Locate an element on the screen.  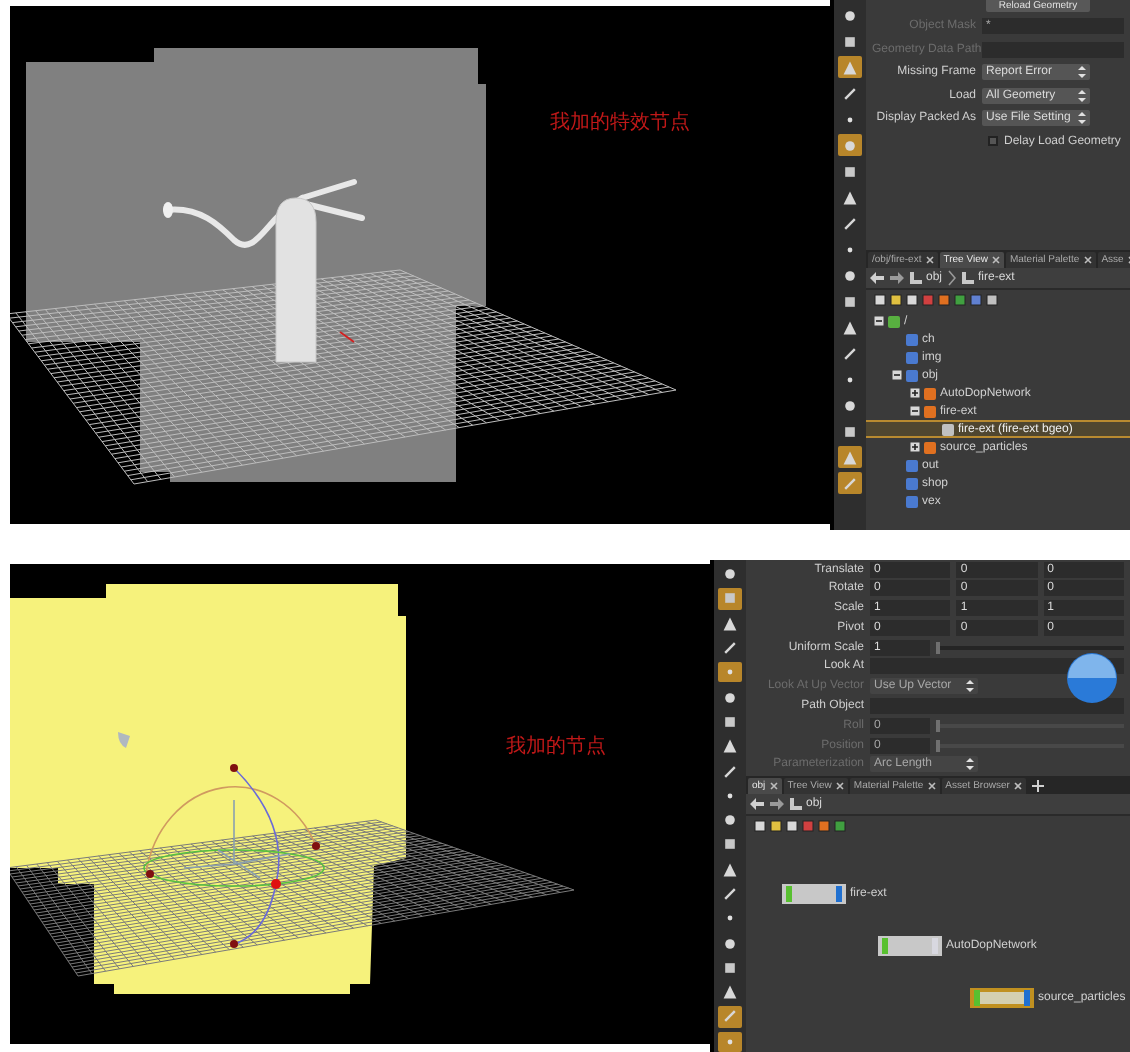
text-field is located at coordinates (997, 706).